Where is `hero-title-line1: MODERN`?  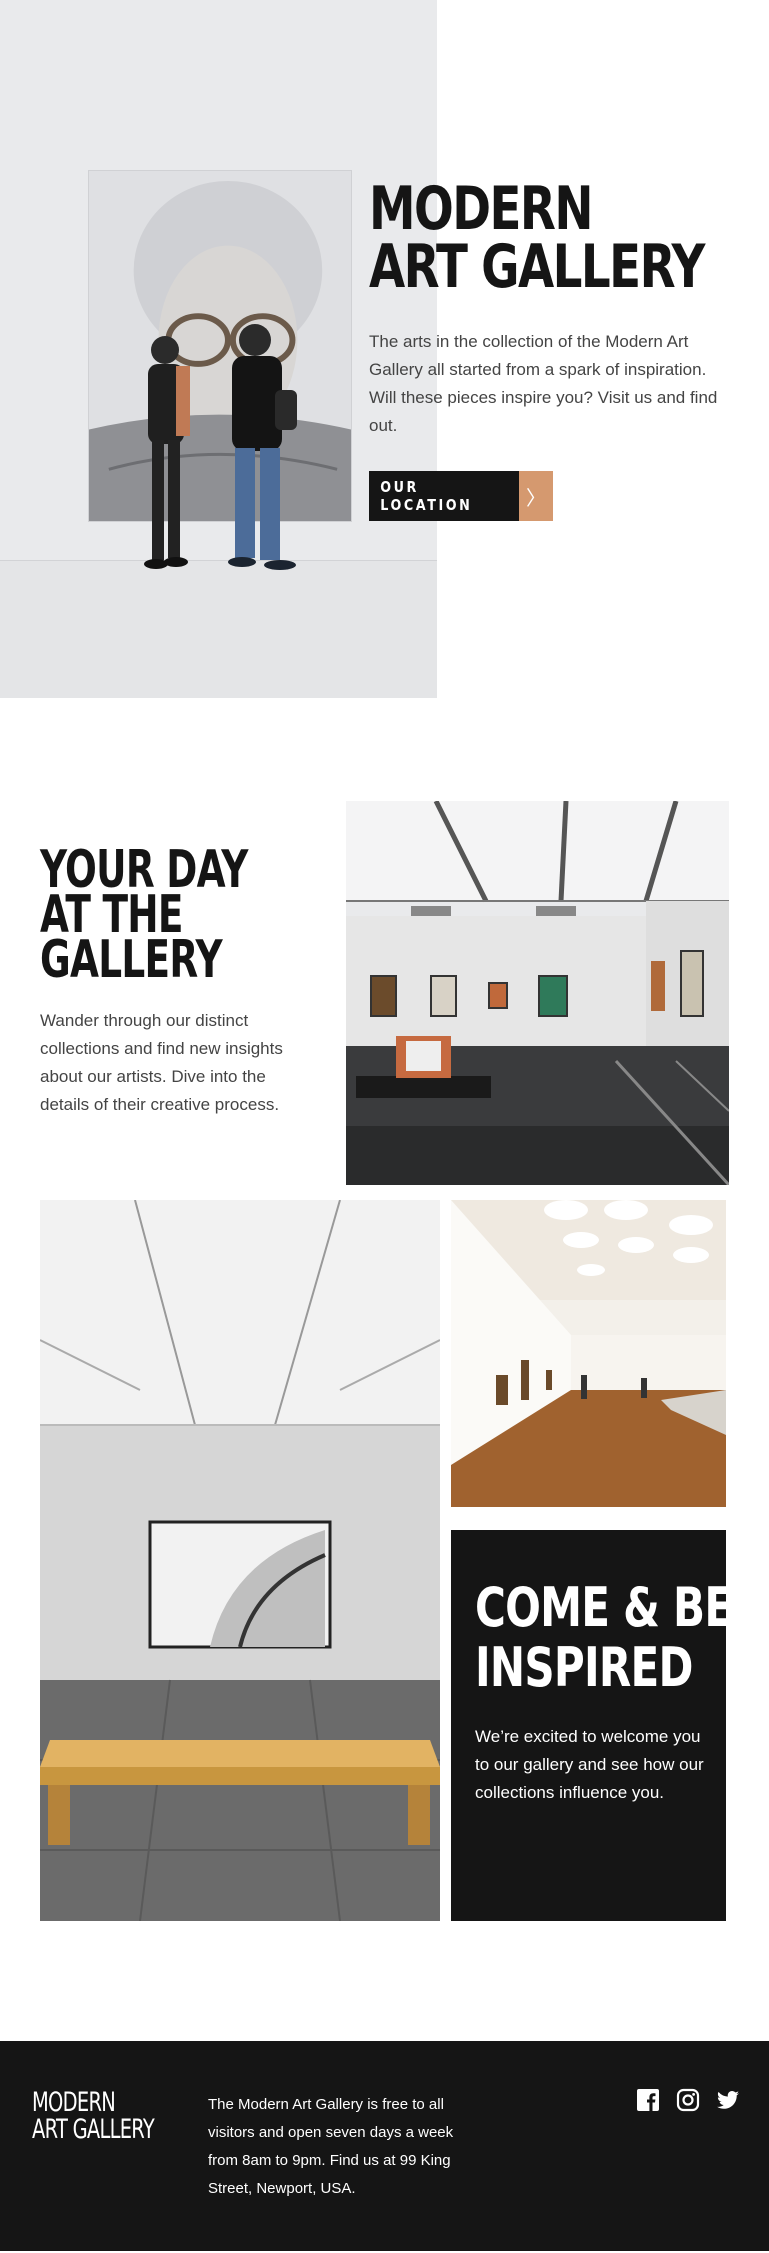
hero-title-line1: MODERN is located at coordinates (481, 209).